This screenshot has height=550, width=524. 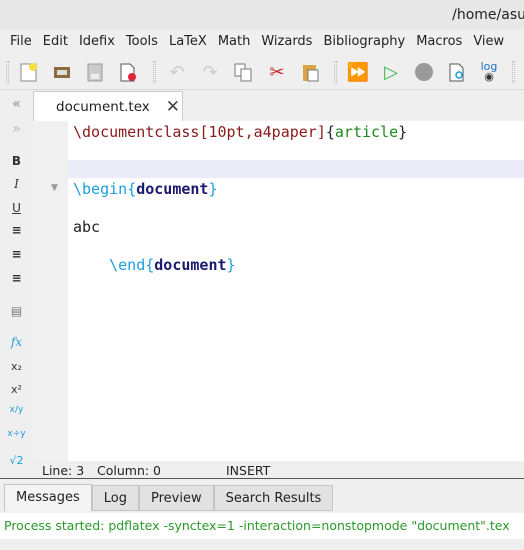 I want to click on status-mode: INSERT, so click(x=248, y=470).